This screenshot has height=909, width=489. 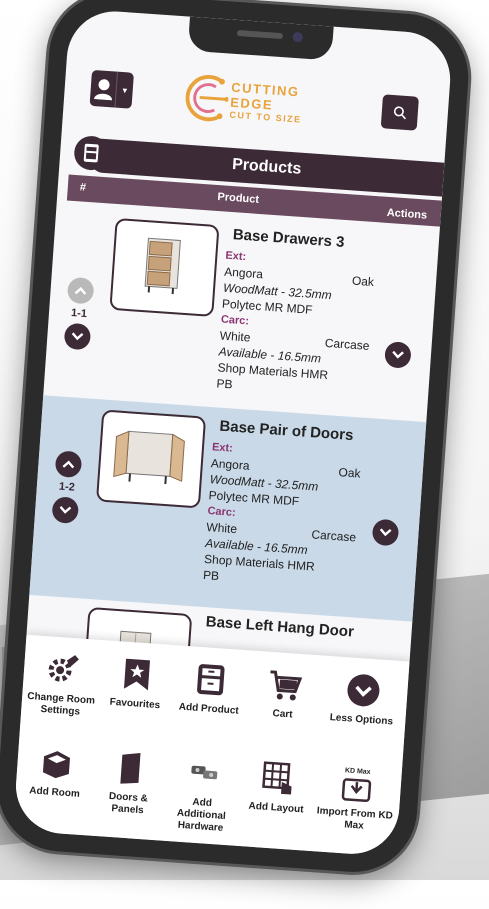 I want to click on chevron-down-circle-icon, so click(x=363, y=690).